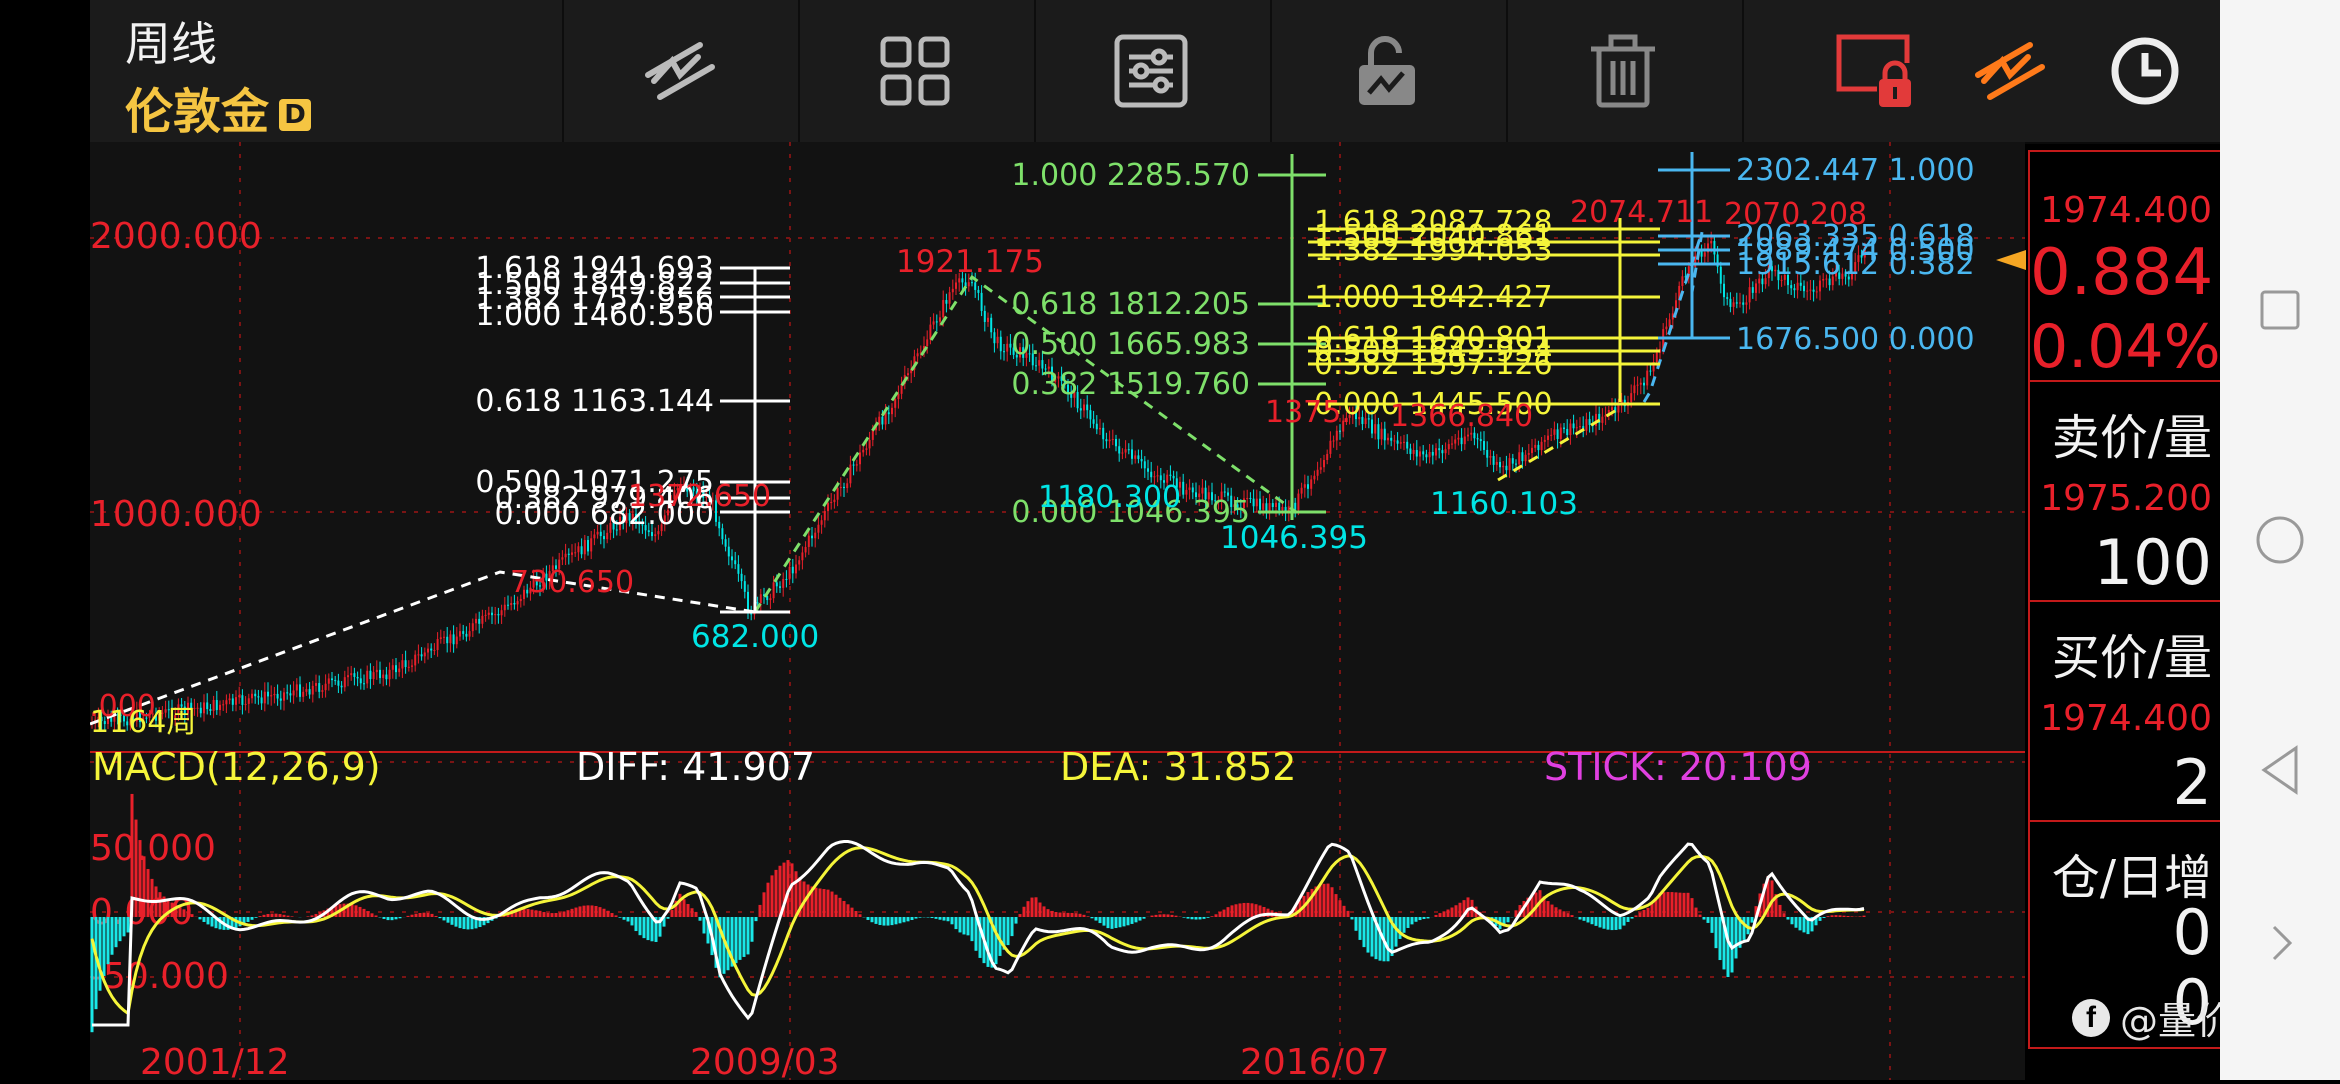  I want to click on instrument-title: 周线 伦敦金D, so click(325, 71).